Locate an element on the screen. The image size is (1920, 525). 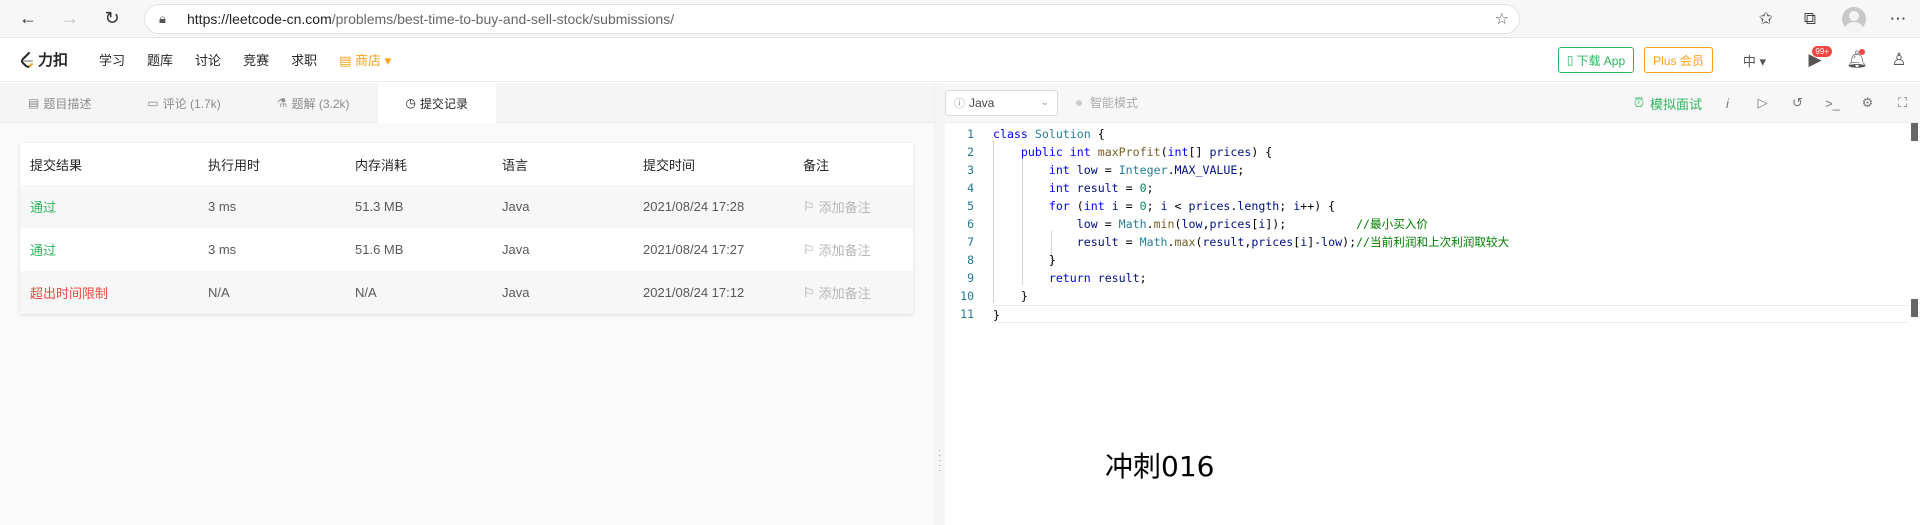
line-number: 3 is located at coordinates (970, 170).